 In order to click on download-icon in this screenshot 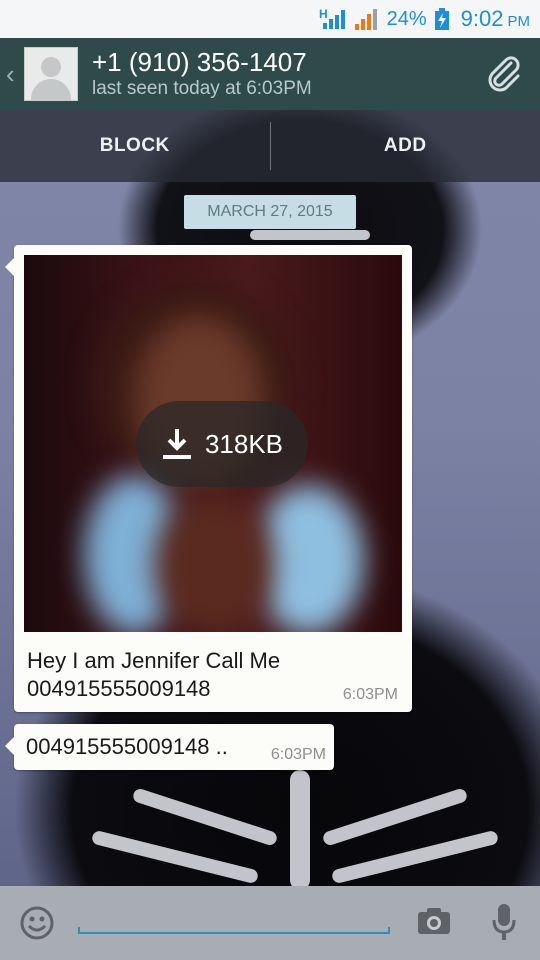, I will do `click(176, 444)`.